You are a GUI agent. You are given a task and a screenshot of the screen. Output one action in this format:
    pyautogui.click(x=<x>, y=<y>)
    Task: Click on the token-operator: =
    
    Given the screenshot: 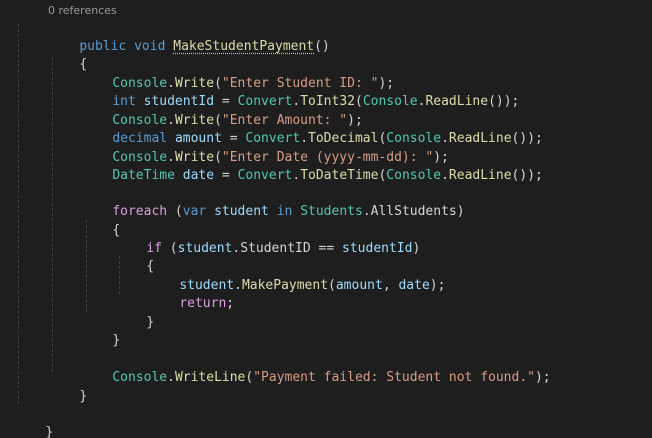 What is the action you would take?
    pyautogui.click(x=226, y=175)
    